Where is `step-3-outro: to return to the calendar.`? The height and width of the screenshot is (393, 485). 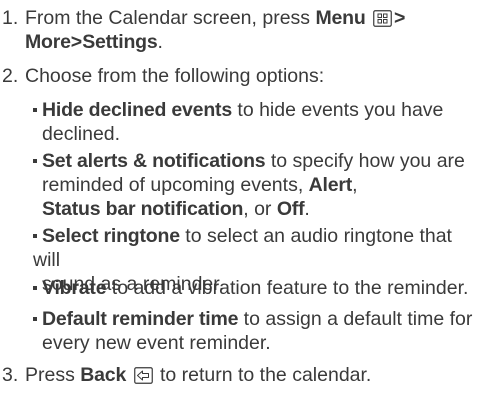
step-3-outro: to return to the calendar. is located at coordinates (265, 375).